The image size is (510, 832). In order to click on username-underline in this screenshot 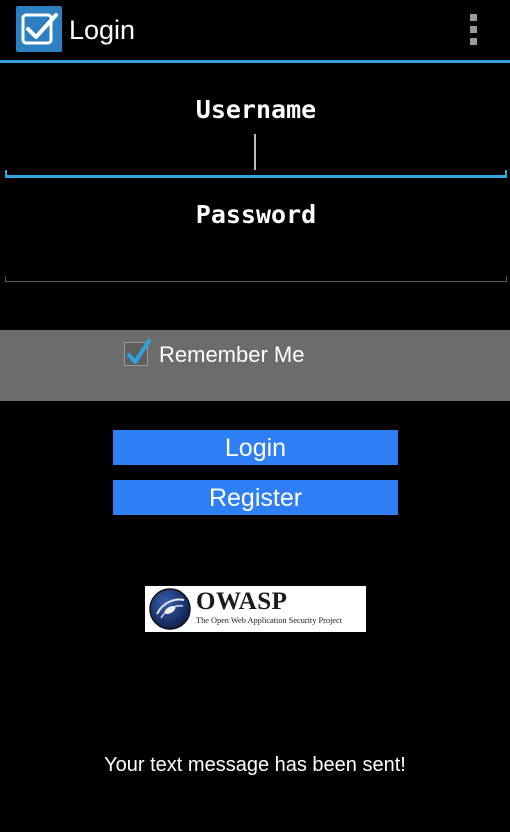, I will do `click(256, 174)`.